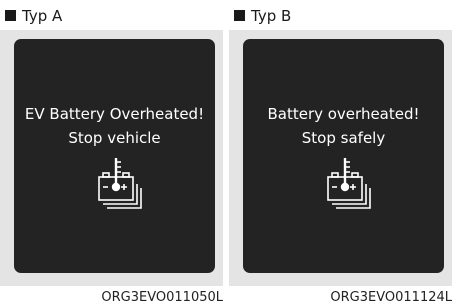 The height and width of the screenshot is (307, 452). I want to click on panel-header: Typ A, so click(111, 15).